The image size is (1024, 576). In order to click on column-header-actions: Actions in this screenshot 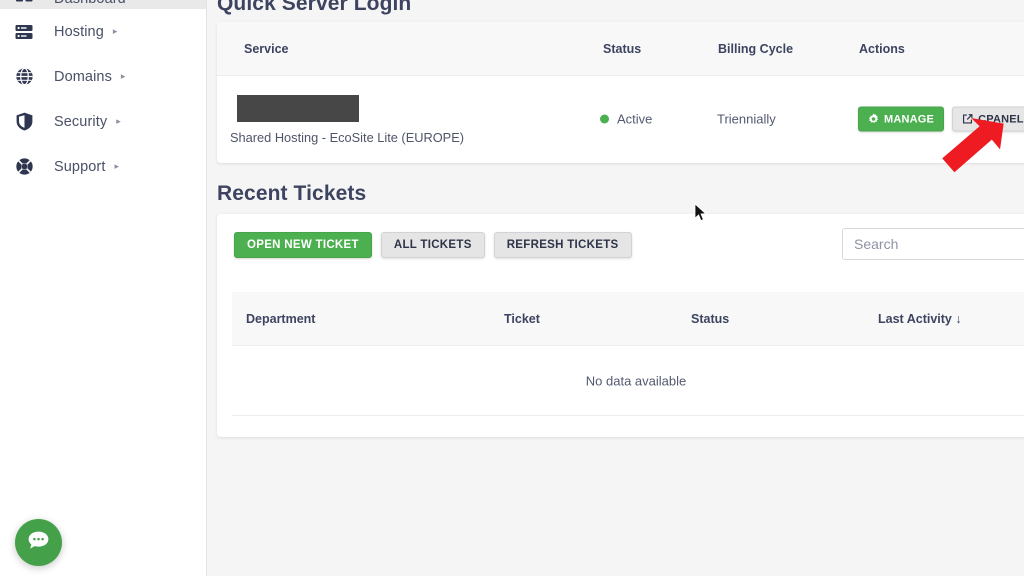, I will do `click(882, 48)`.